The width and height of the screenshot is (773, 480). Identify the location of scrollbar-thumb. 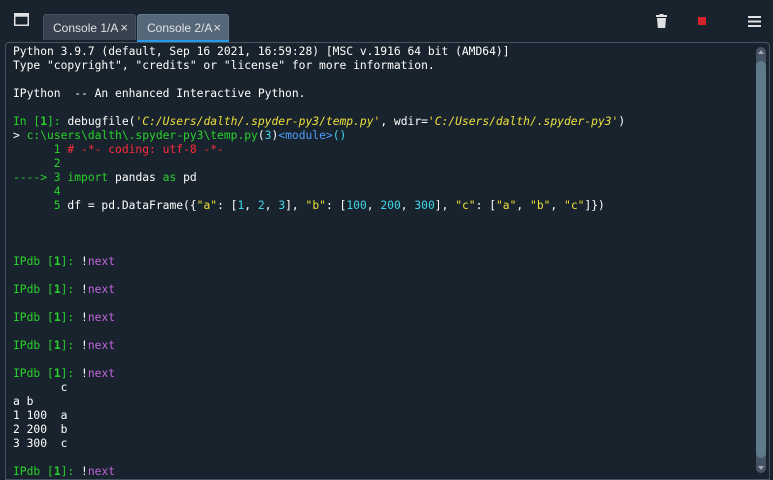
(761, 259).